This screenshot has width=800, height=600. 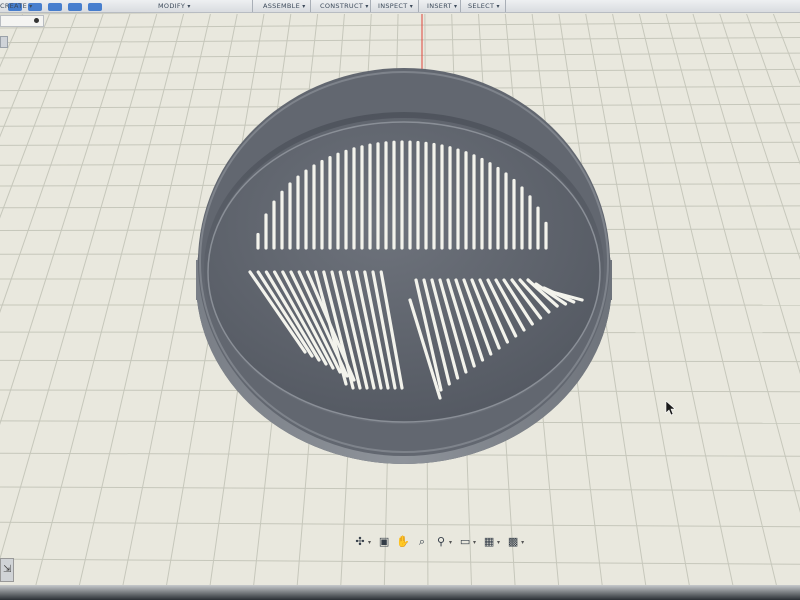 I want to click on grid-settings-icon: ▦, so click(x=489, y=542).